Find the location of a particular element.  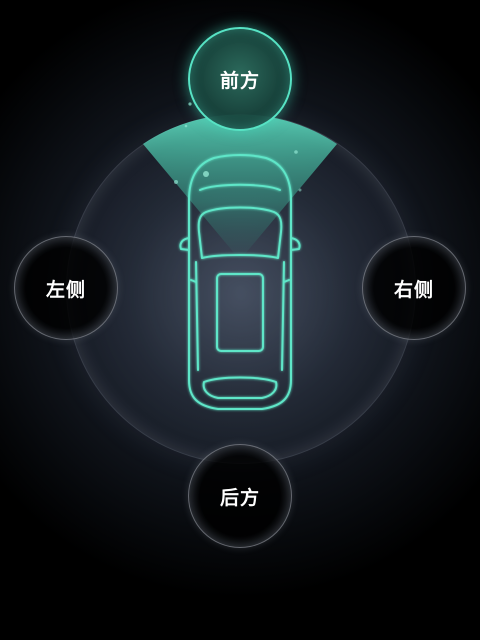

left-view-label: 左侧 is located at coordinates (65, 289).